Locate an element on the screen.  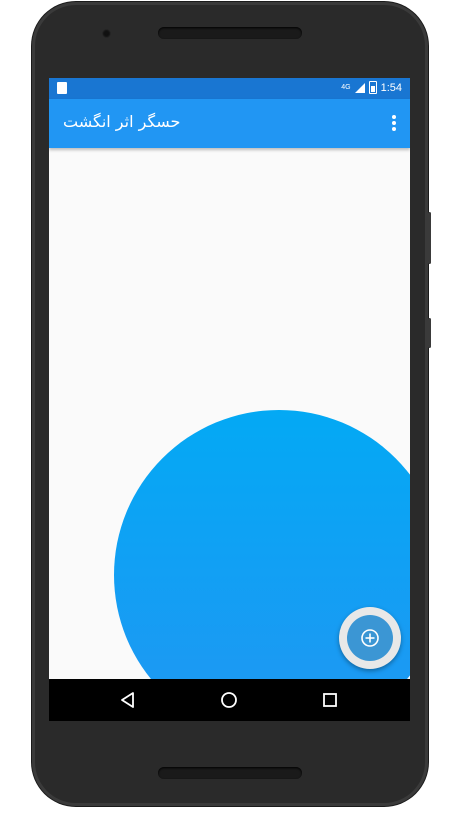
status-icons: 4G 1:54 is located at coordinates (371, 87).